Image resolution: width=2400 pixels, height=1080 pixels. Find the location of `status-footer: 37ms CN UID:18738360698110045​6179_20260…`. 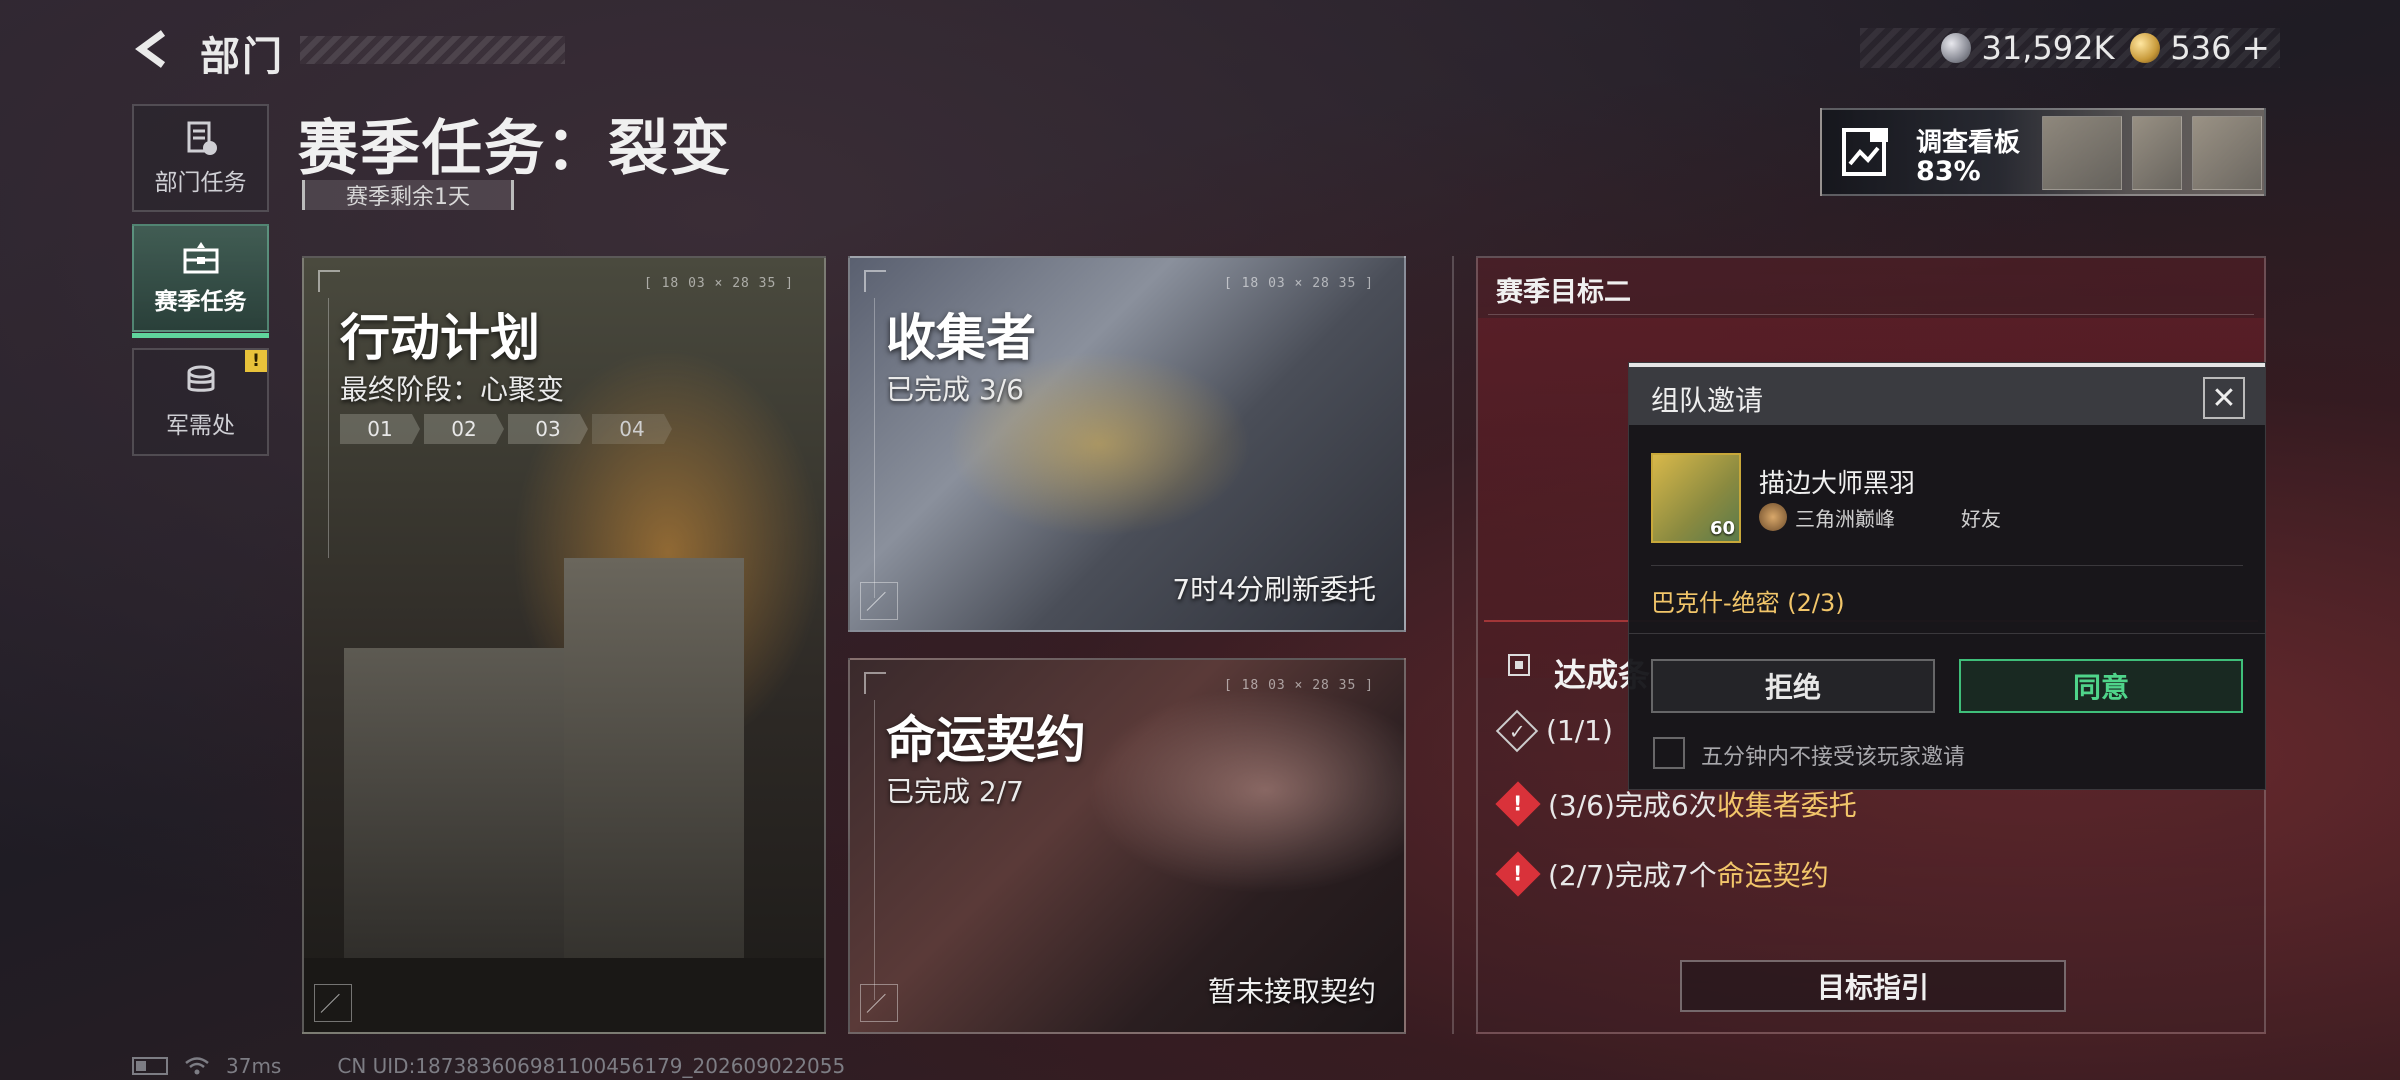

status-footer: 37ms CN UID:18738360698110045​6179_20260… is located at coordinates (488, 1066).